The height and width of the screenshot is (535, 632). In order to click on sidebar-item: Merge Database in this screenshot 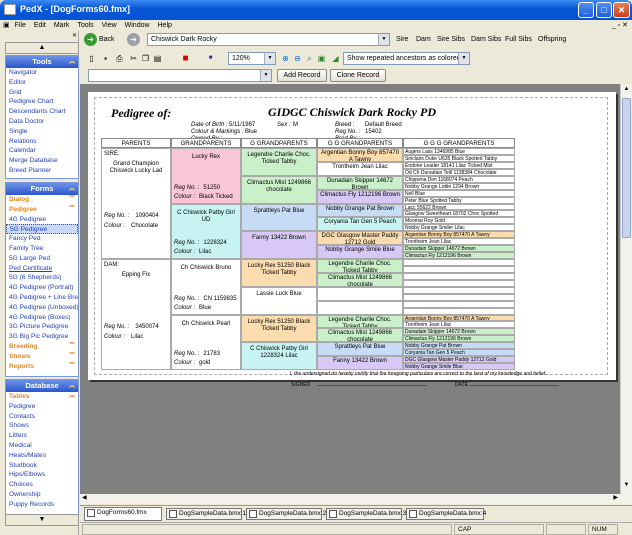, I will do `click(42, 161)`.